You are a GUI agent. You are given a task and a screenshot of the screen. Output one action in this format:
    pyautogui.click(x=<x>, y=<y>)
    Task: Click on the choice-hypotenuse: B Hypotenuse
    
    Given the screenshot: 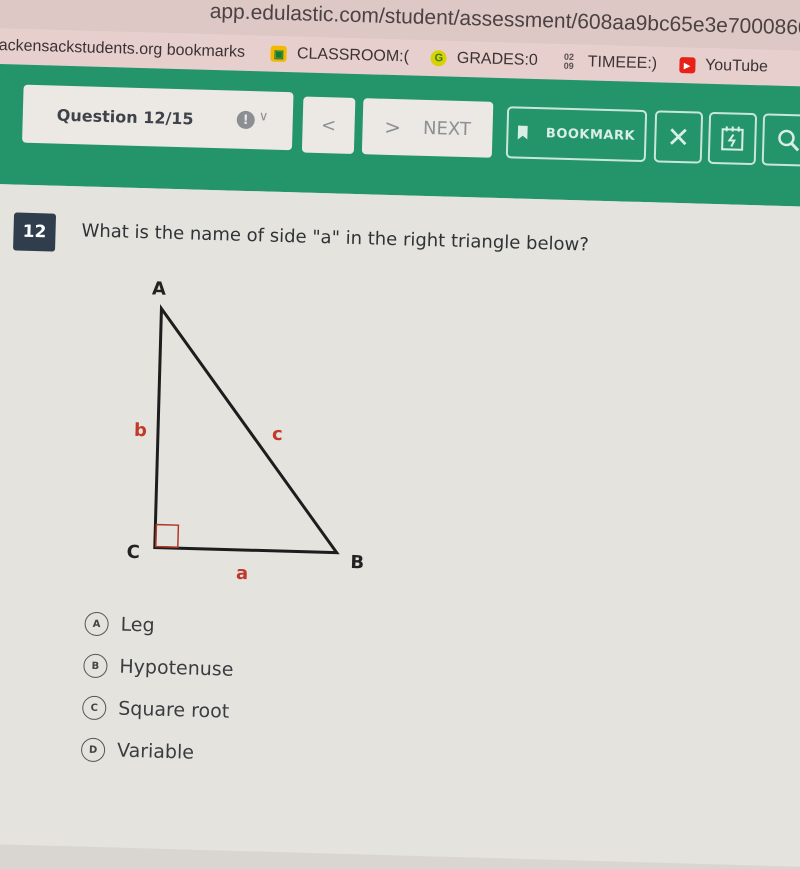 What is the action you would take?
    pyautogui.click(x=158, y=668)
    